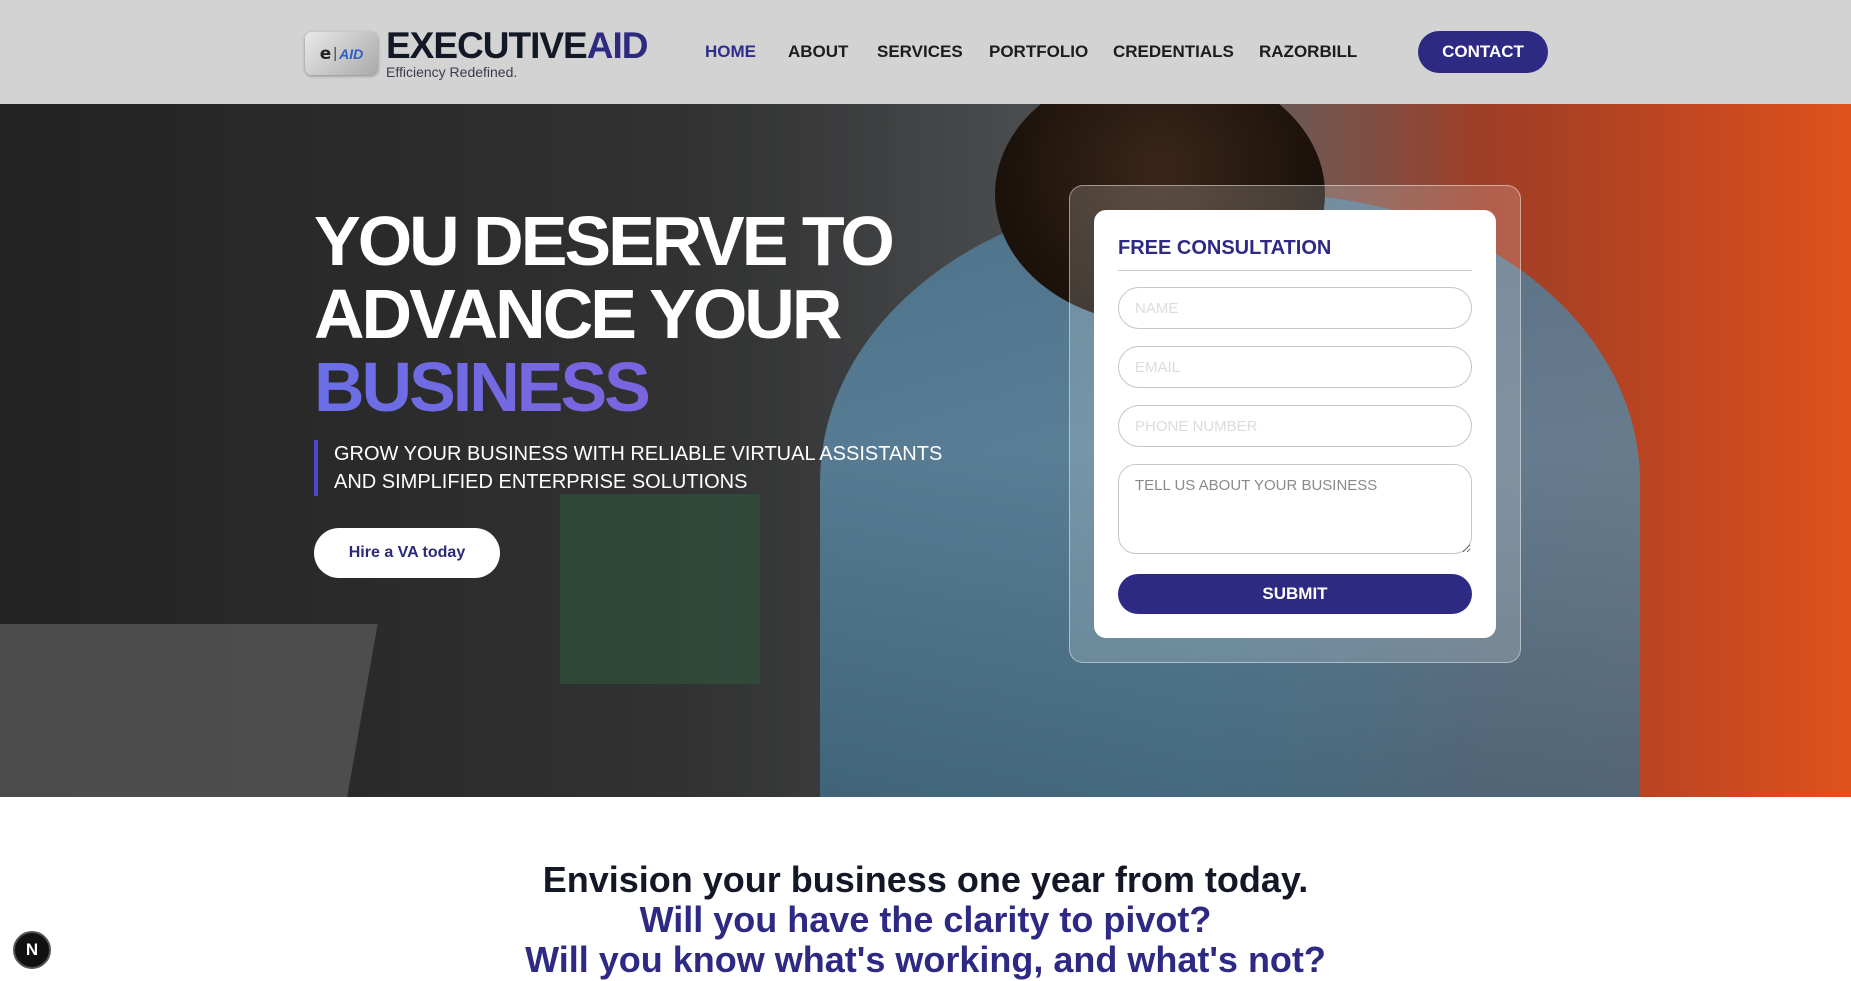  What do you see at coordinates (1038, 52) in the screenshot?
I see `nav-portfolio: PORTFOLIO` at bounding box center [1038, 52].